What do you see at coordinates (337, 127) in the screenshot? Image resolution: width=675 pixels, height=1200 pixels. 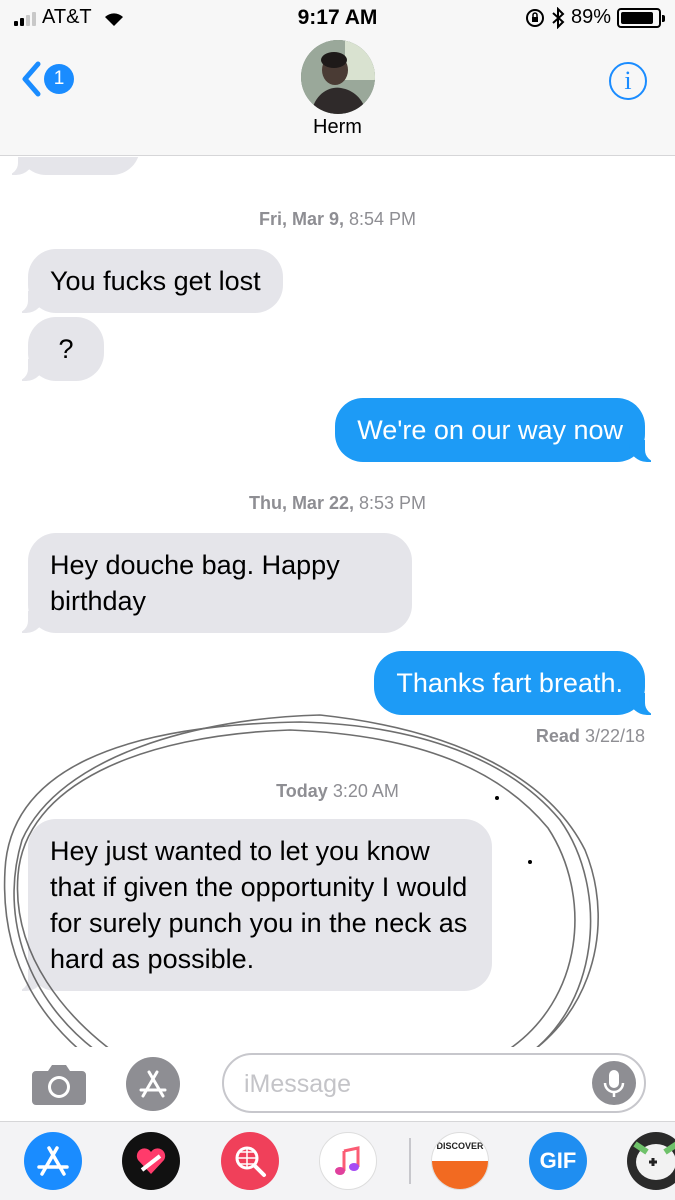 I see `contact-name: Herm` at bounding box center [337, 127].